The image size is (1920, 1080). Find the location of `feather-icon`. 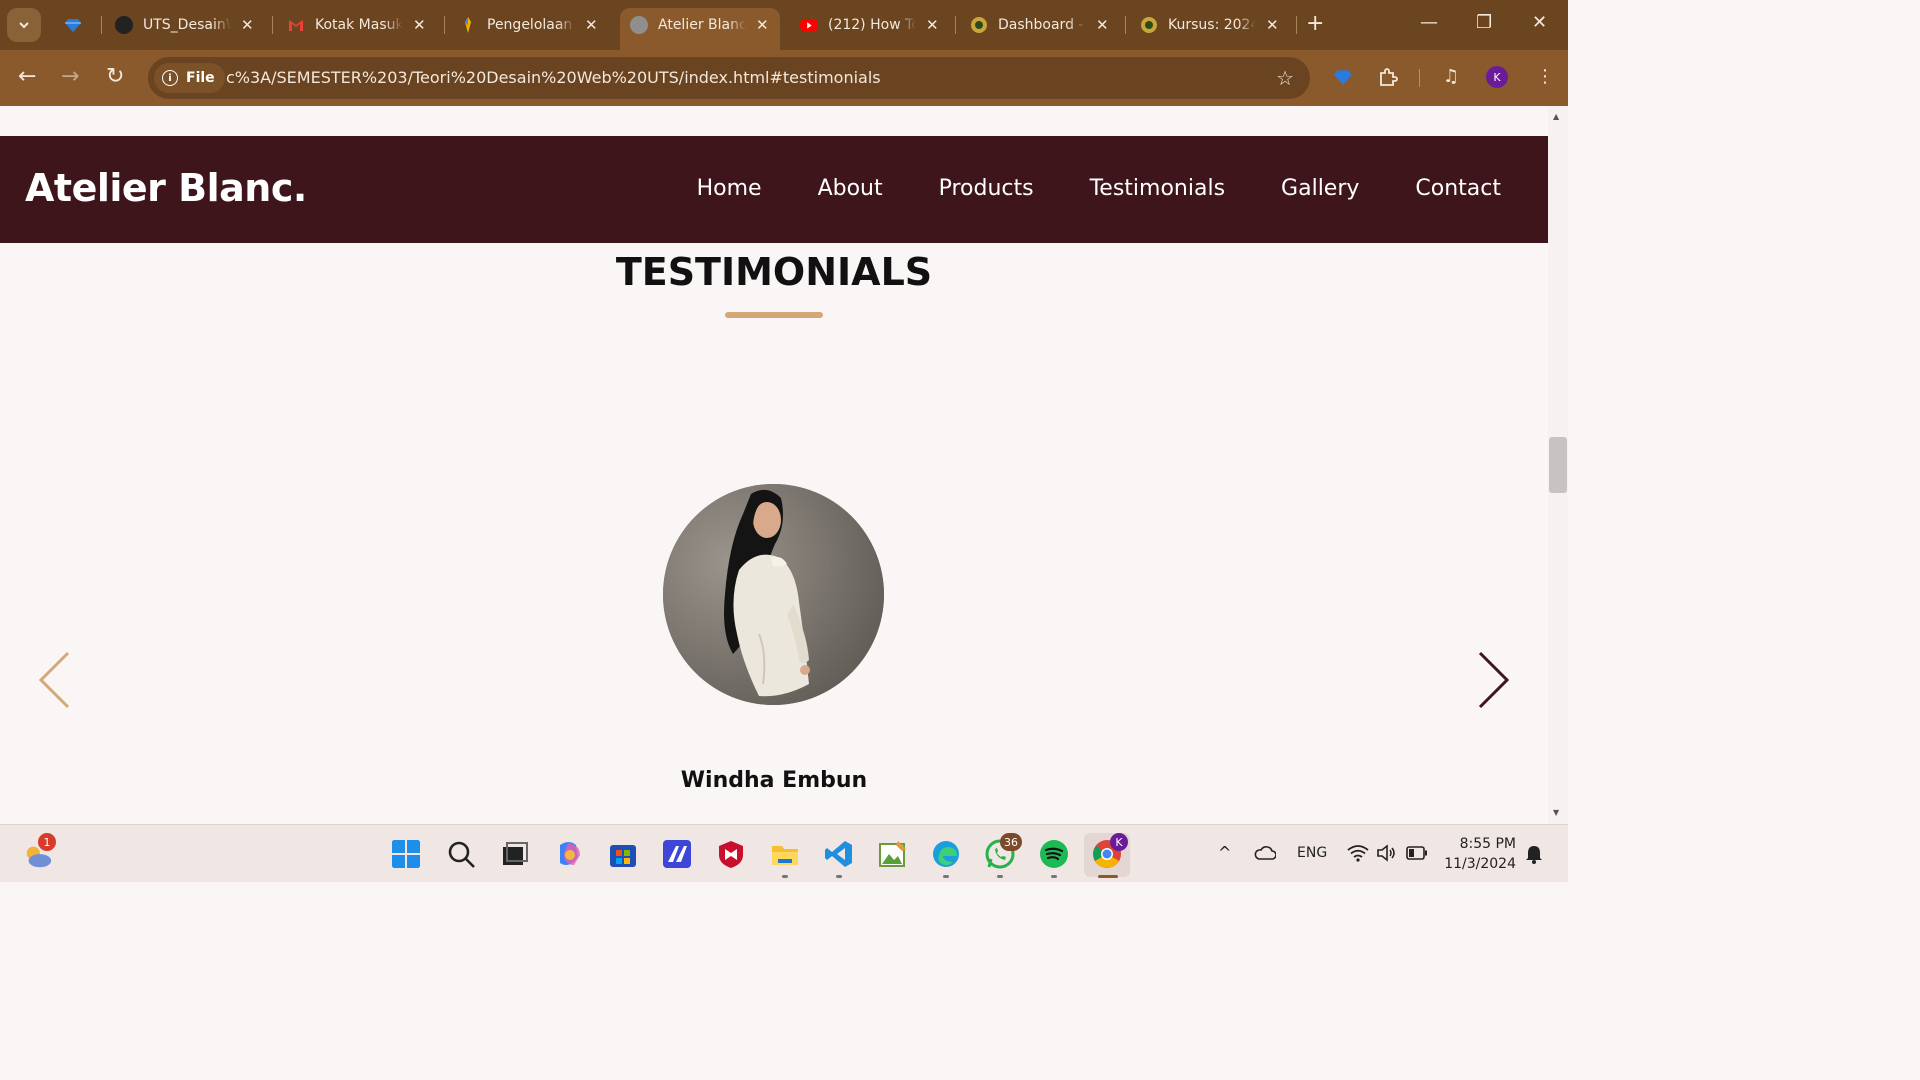

feather-icon is located at coordinates (468, 25).